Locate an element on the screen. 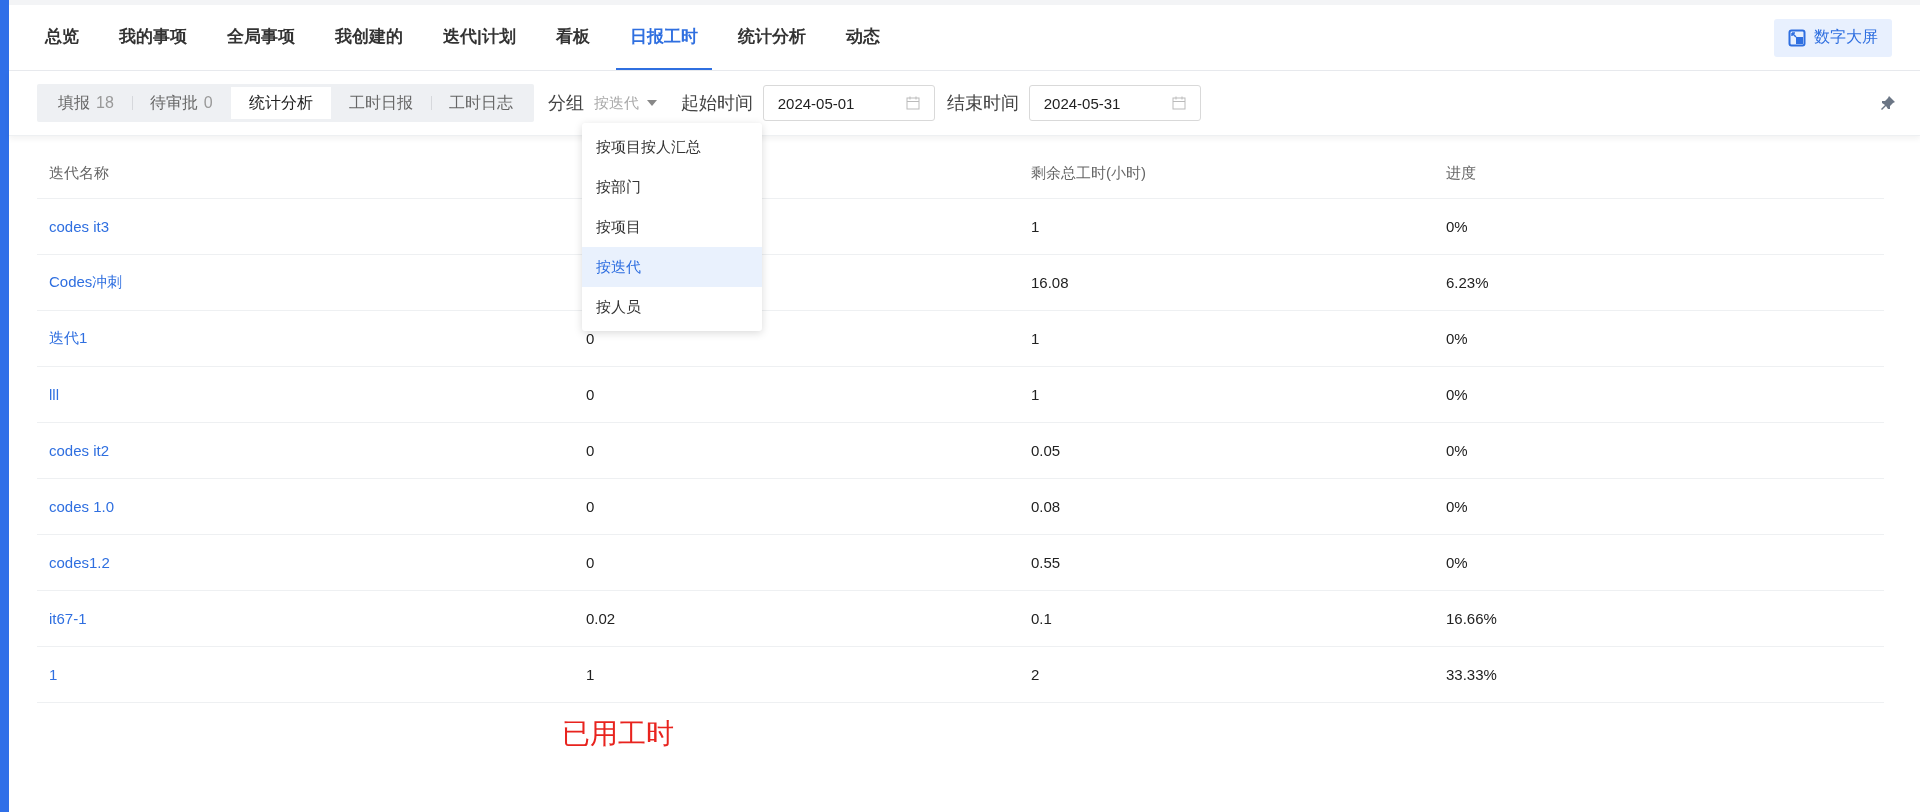 The height and width of the screenshot is (812, 1920). iteration-link: codes it3 is located at coordinates (73, 226).